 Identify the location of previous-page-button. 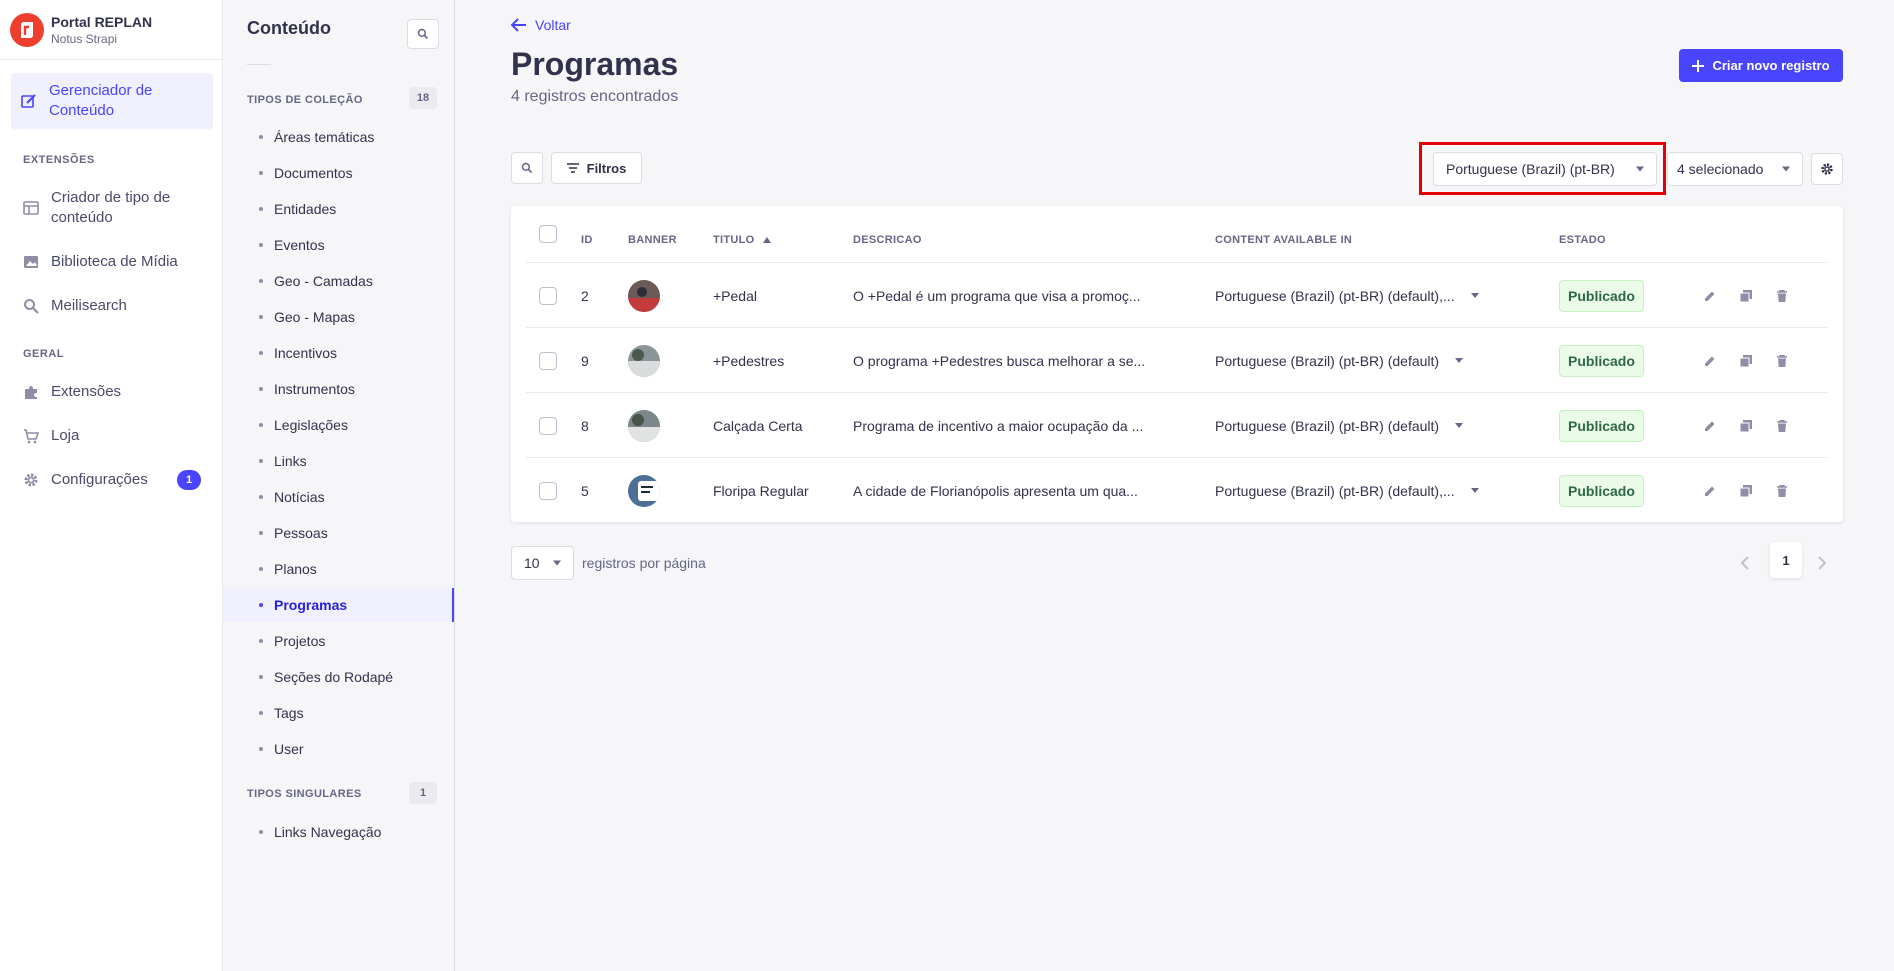
(1745, 563).